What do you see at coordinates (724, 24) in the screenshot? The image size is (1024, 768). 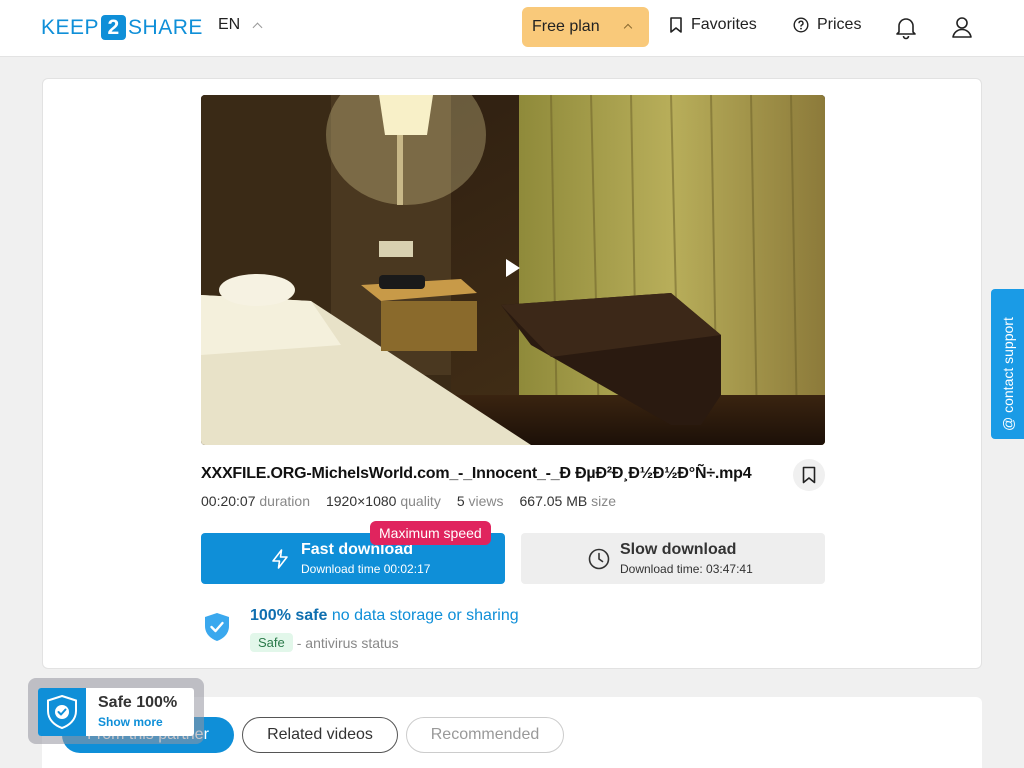 I see `favorites-label: Favorites` at bounding box center [724, 24].